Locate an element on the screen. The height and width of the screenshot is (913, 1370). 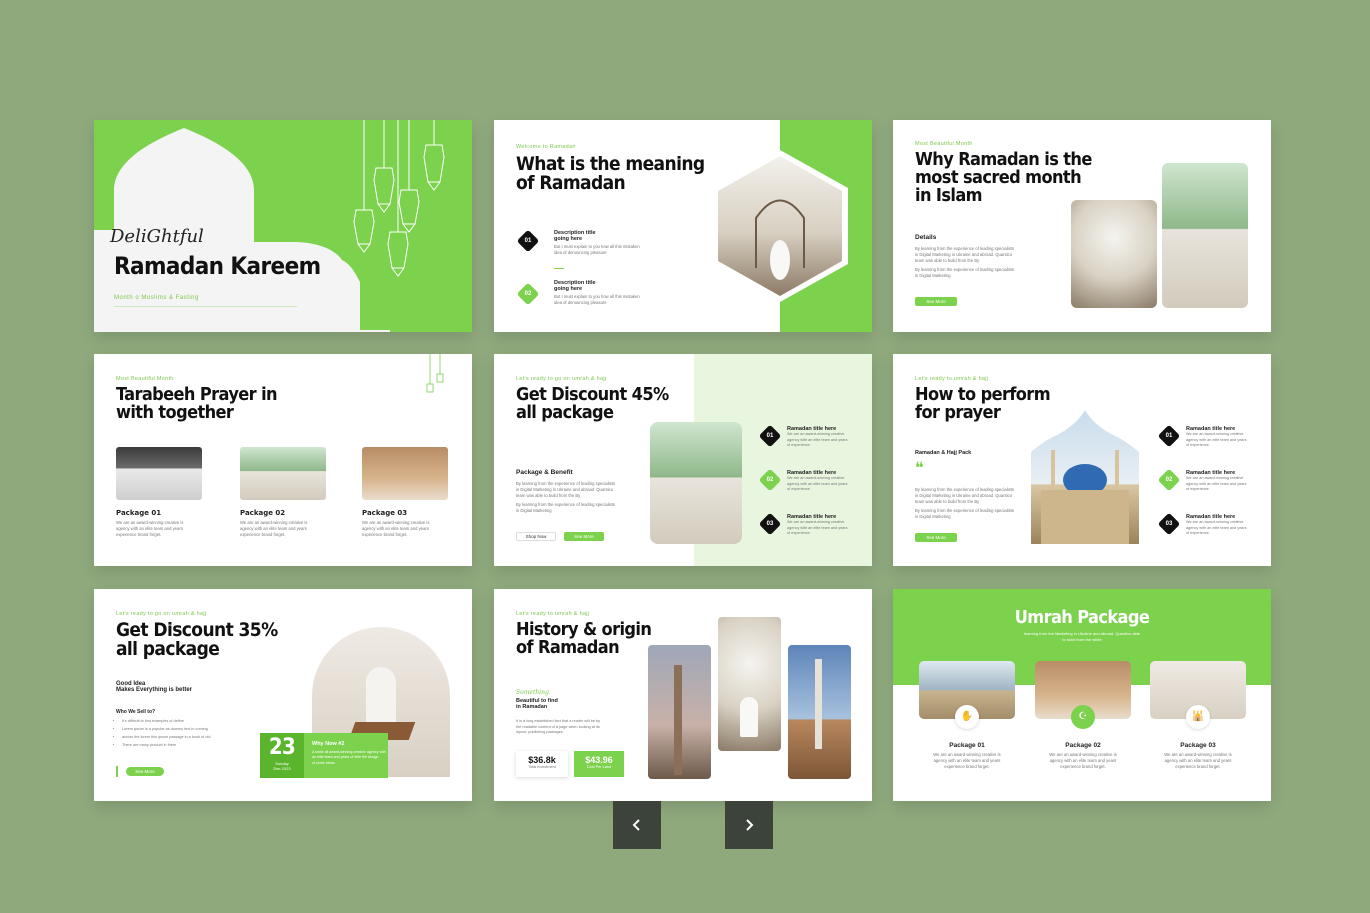
stat-label: Total Investment is located at coordinates (542, 767).